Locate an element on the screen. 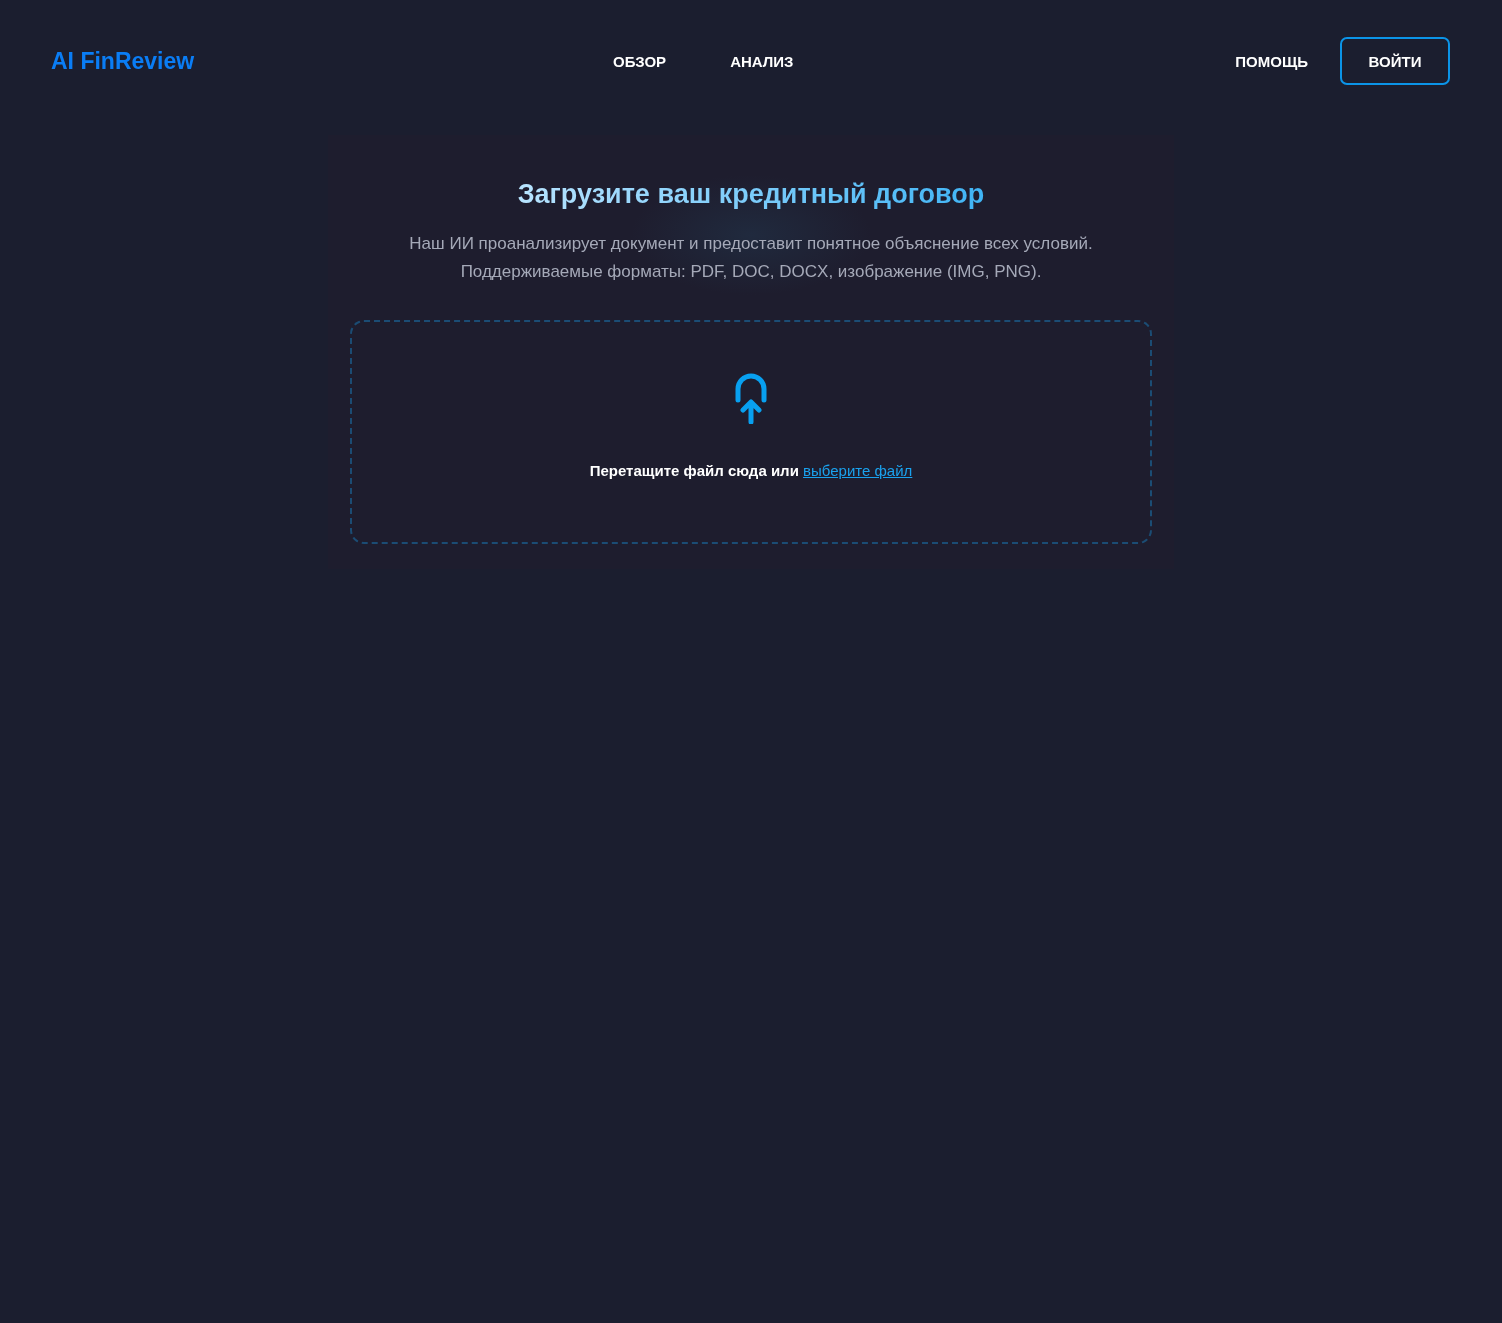 The width and height of the screenshot is (1502, 1323). upload-description: Наш ИИ проанализирует документ и предоставит понятное объяснение всех условий. Поддерживаемые форматы: PDF, DOC, DOCX, изображение (IMG, PNG). is located at coordinates (751, 258).